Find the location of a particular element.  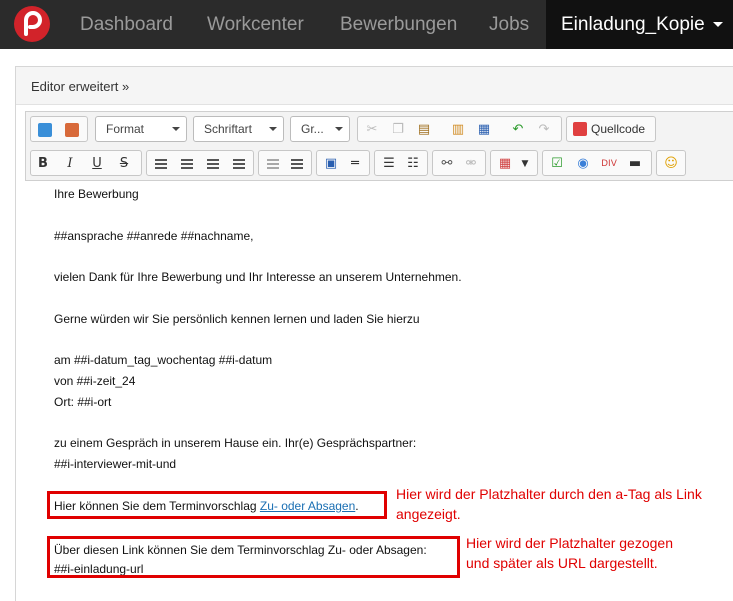

copy-icon: ❐ is located at coordinates (398, 130).